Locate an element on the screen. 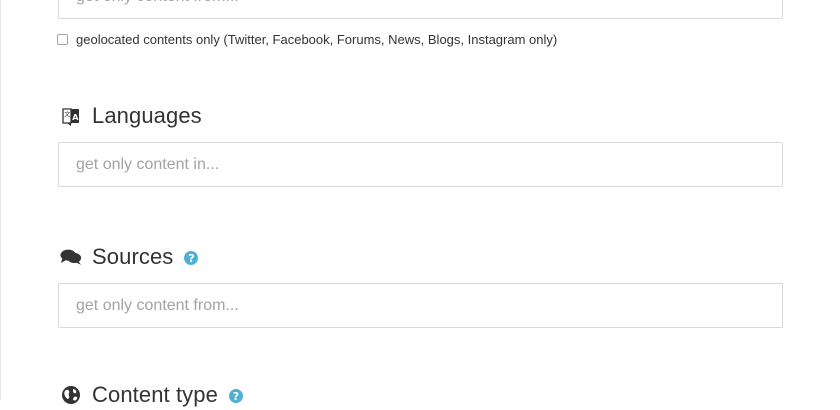  content-type-heading: Content type ? is located at coordinates (151, 395).